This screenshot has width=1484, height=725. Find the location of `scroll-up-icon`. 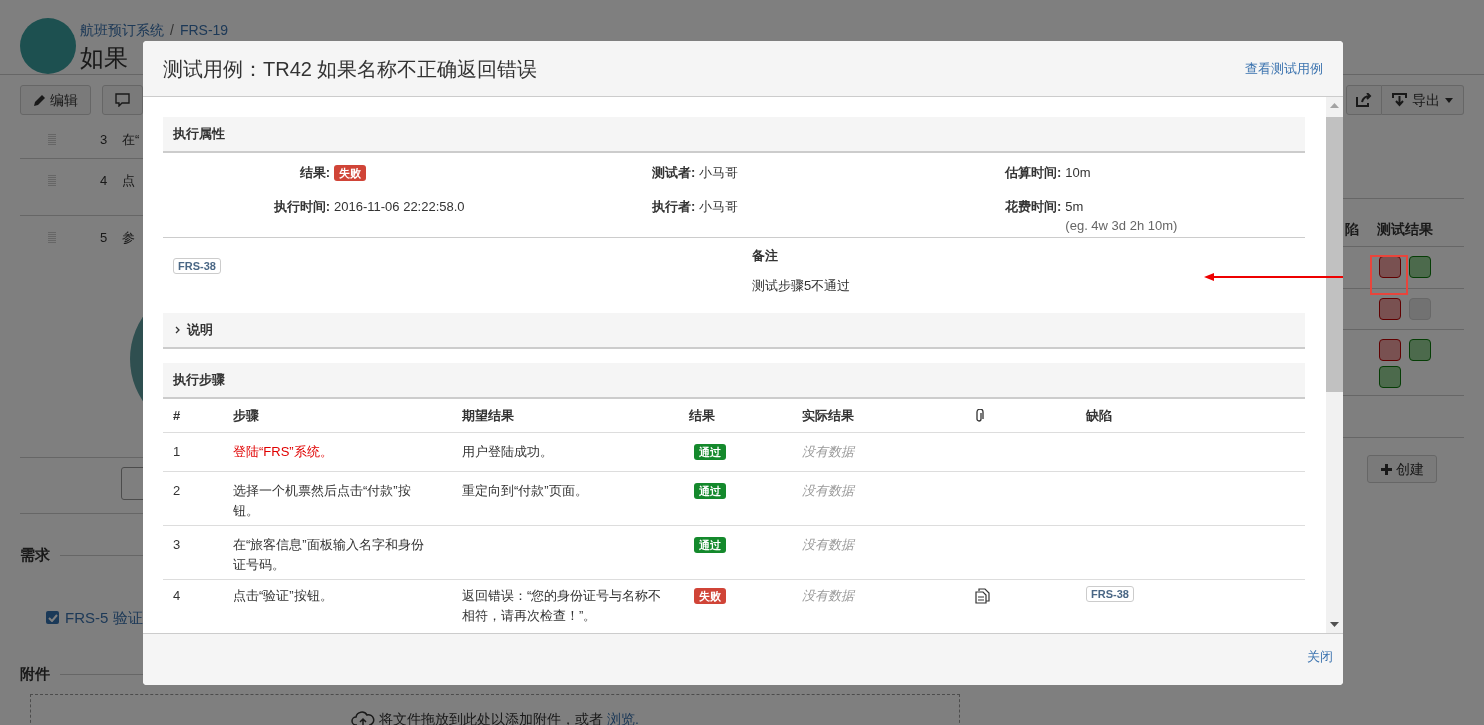

scroll-up-icon is located at coordinates (1334, 105).